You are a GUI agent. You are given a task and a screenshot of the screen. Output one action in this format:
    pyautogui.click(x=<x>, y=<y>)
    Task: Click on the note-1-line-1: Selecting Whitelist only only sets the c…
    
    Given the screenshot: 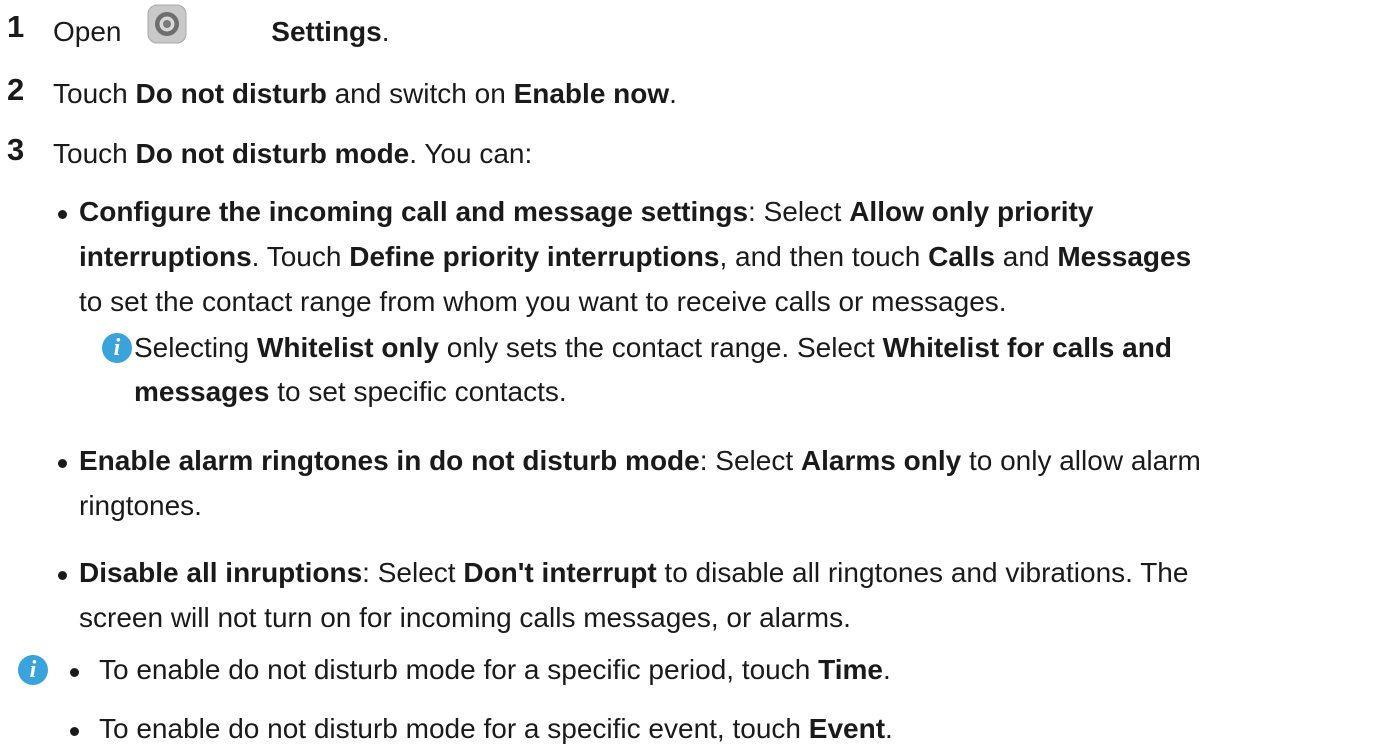 What is the action you would take?
    pyautogui.click(x=653, y=347)
    